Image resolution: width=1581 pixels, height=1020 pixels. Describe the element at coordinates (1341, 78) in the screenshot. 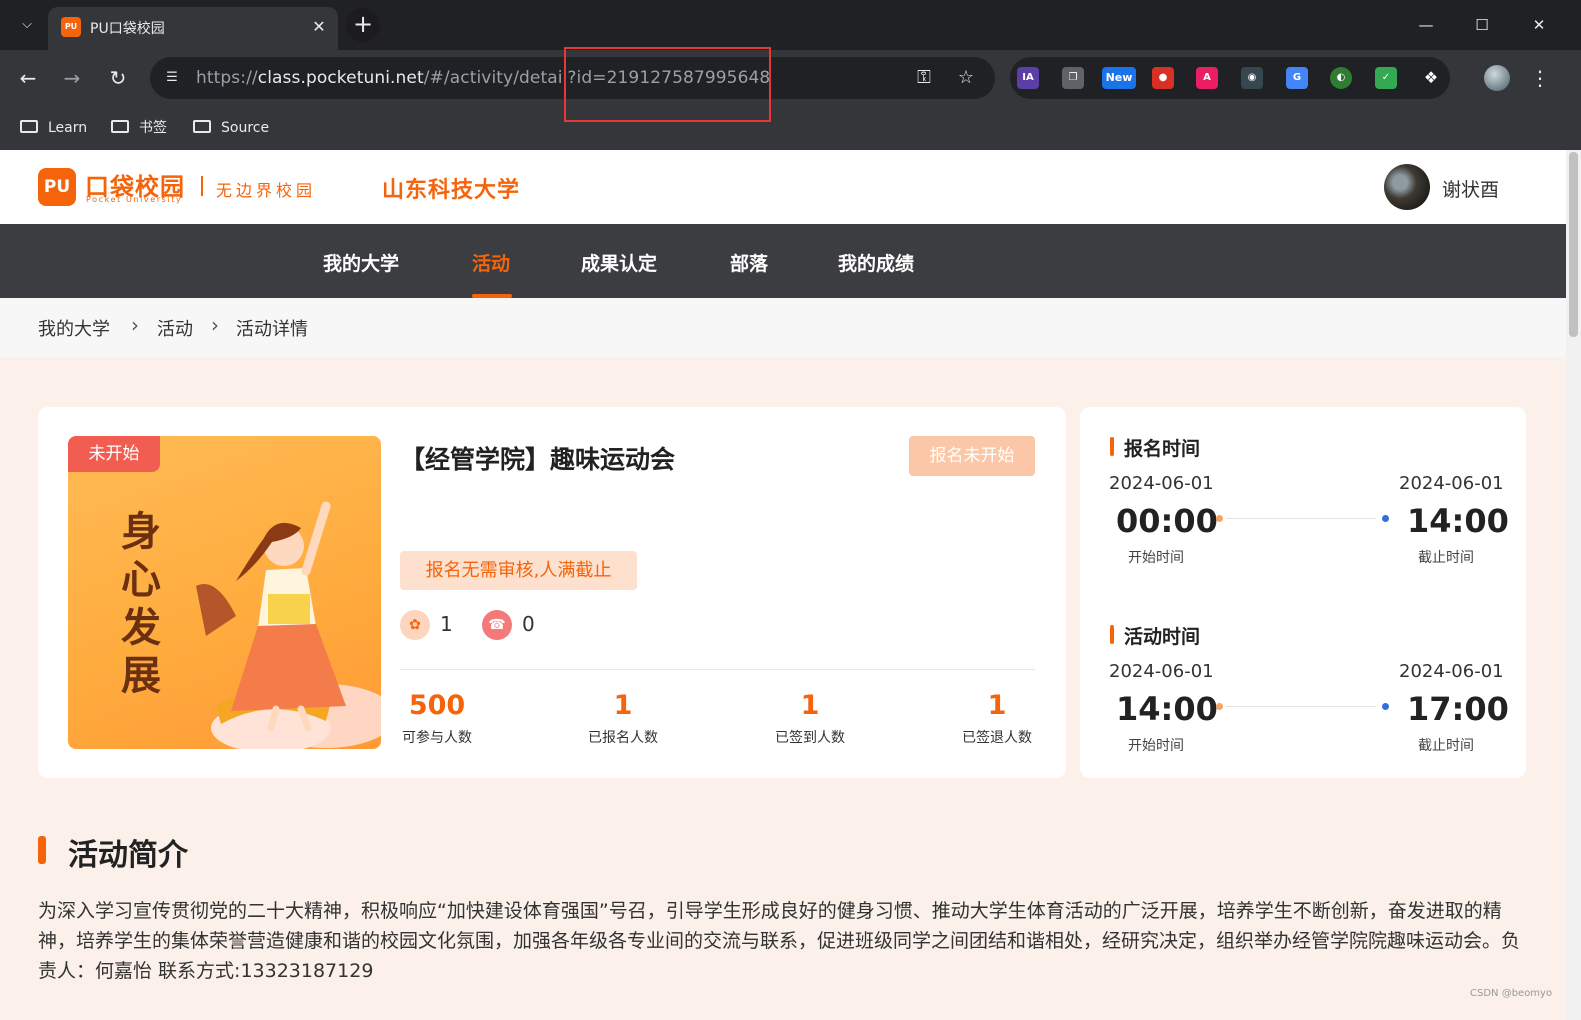

I see `globe-extension-icon: ◐` at that location.